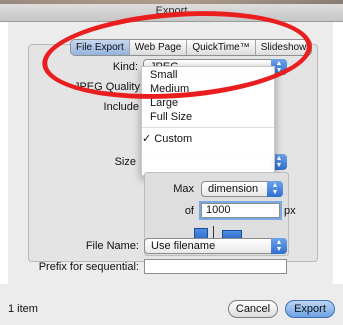 This screenshot has height=325, width=343. I want to click on max-popup: dimension ▲ ▼, so click(242, 189).